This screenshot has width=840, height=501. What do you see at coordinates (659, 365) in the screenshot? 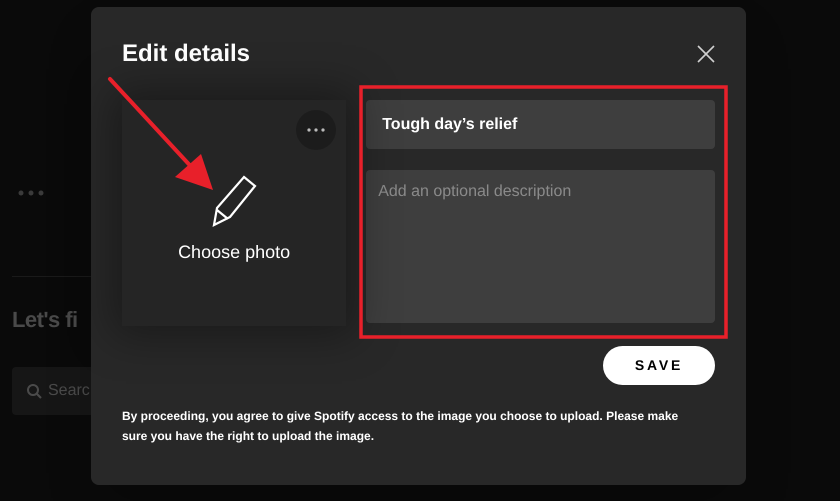
I see `save-button: SAVE` at bounding box center [659, 365].